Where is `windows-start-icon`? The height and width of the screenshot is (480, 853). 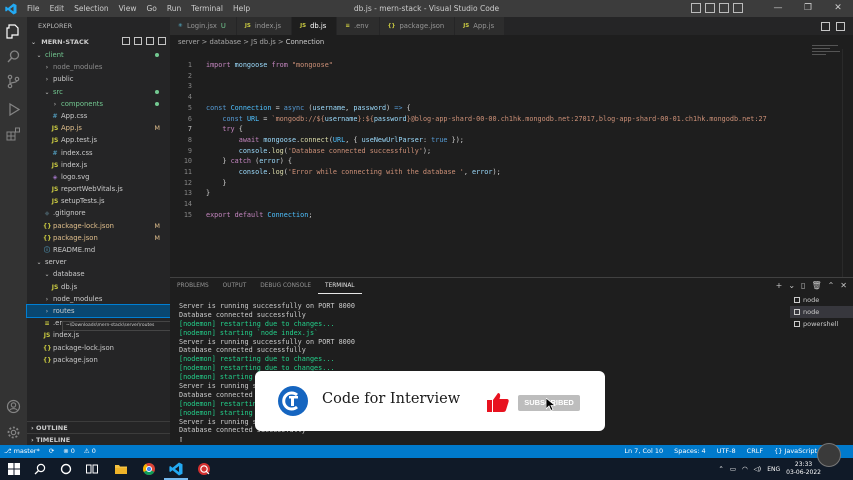 windows-start-icon is located at coordinates (14, 469).